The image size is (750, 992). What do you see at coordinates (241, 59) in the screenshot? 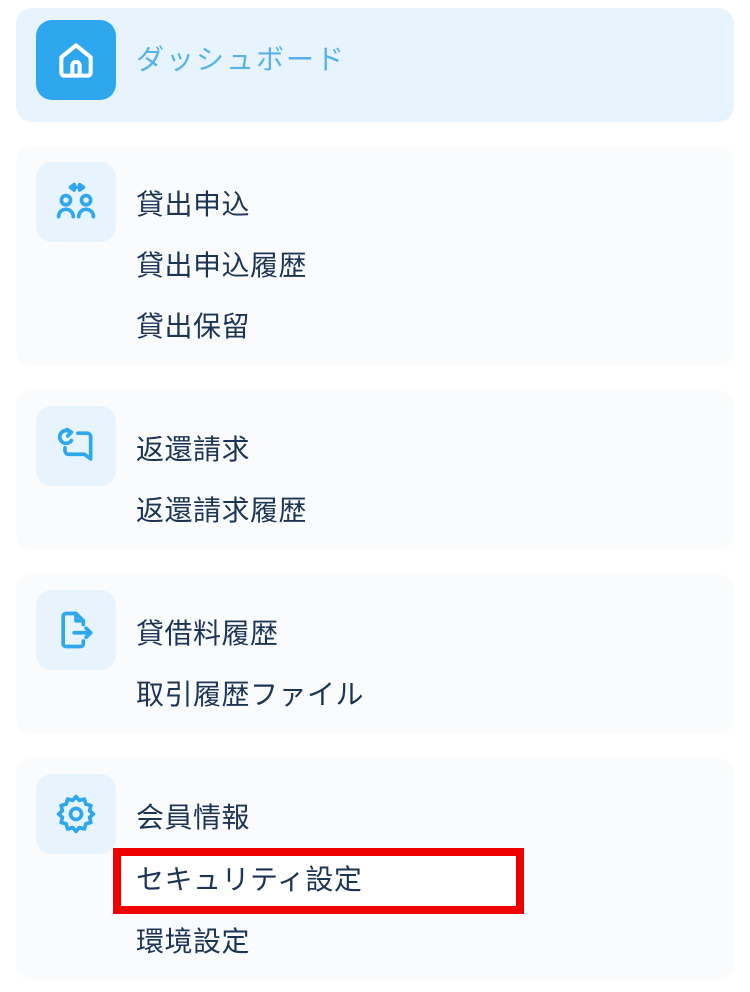
I see `dashboard-label: ダッシュボード` at bounding box center [241, 59].